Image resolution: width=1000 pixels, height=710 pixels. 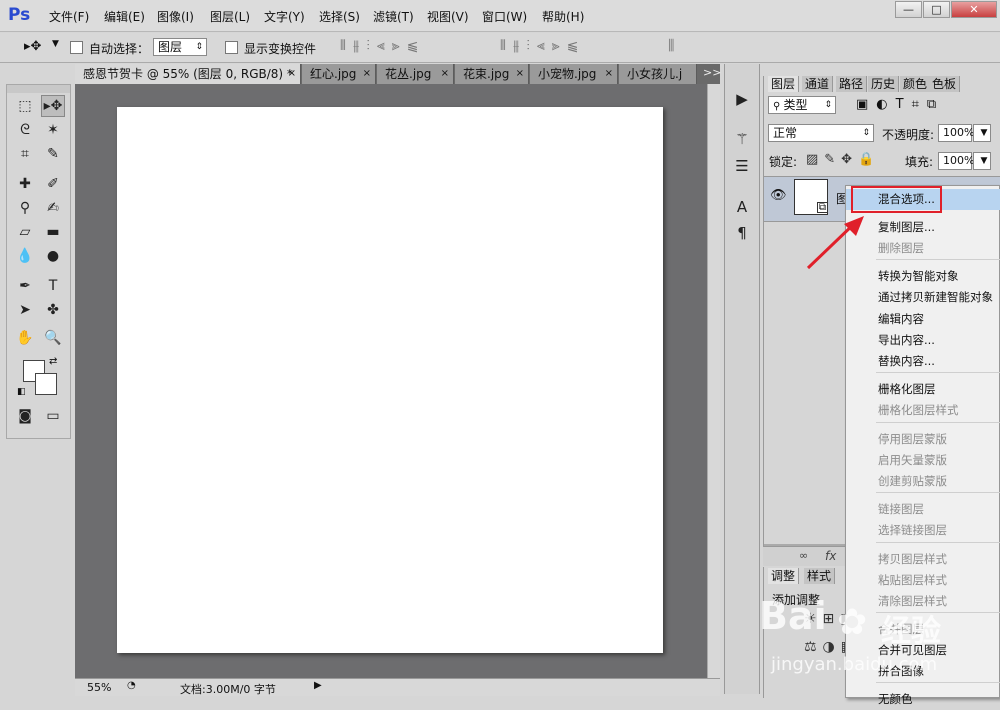 What do you see at coordinates (25, 208) in the screenshot?
I see `clone-stamp-tool-icon: ⚲` at bounding box center [25, 208].